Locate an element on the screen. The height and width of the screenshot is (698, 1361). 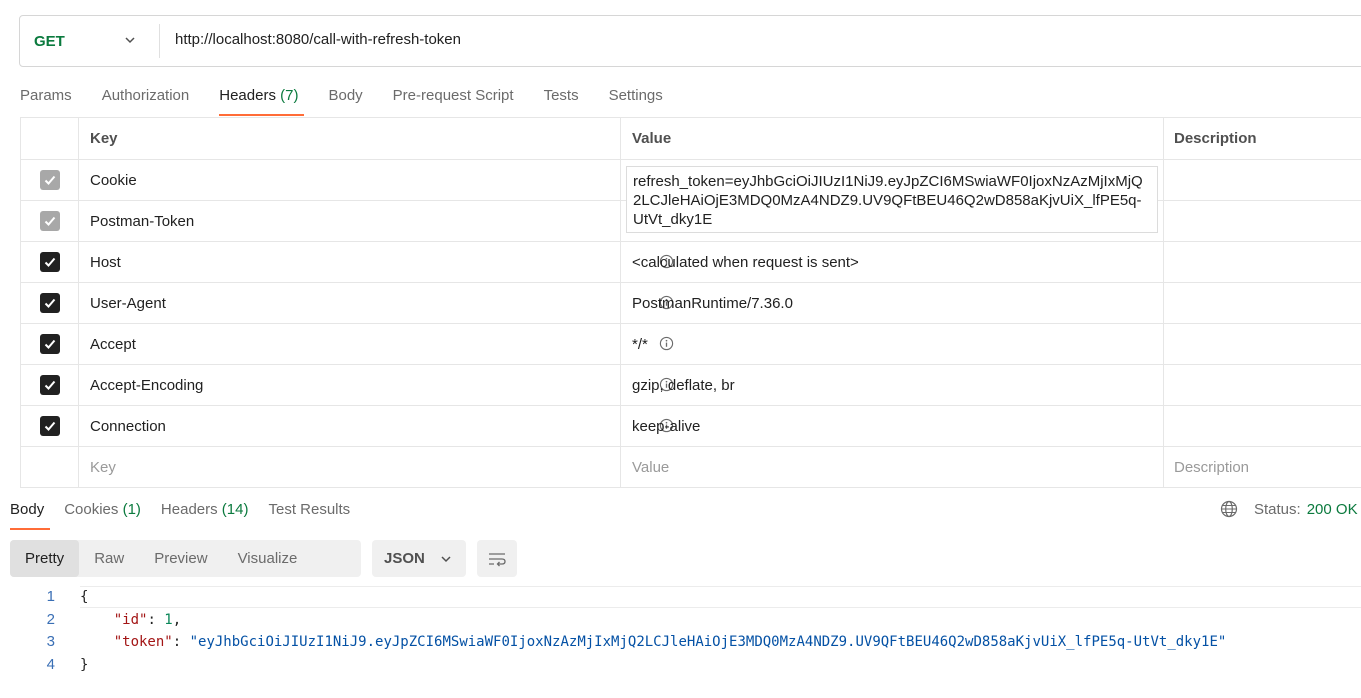
tab-headers: Headers (7) is located at coordinates (262, 101).